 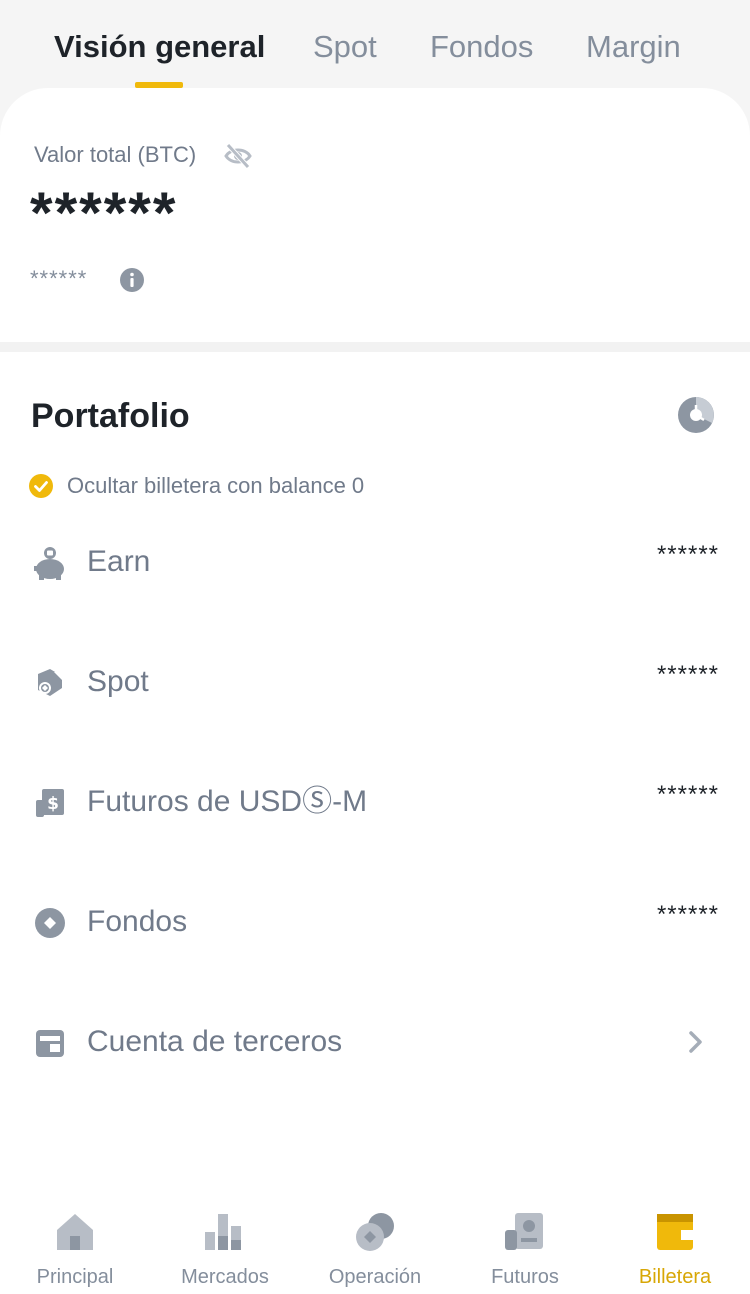 What do you see at coordinates (75, 1277) in the screenshot?
I see `nav-label-principal: Principal` at bounding box center [75, 1277].